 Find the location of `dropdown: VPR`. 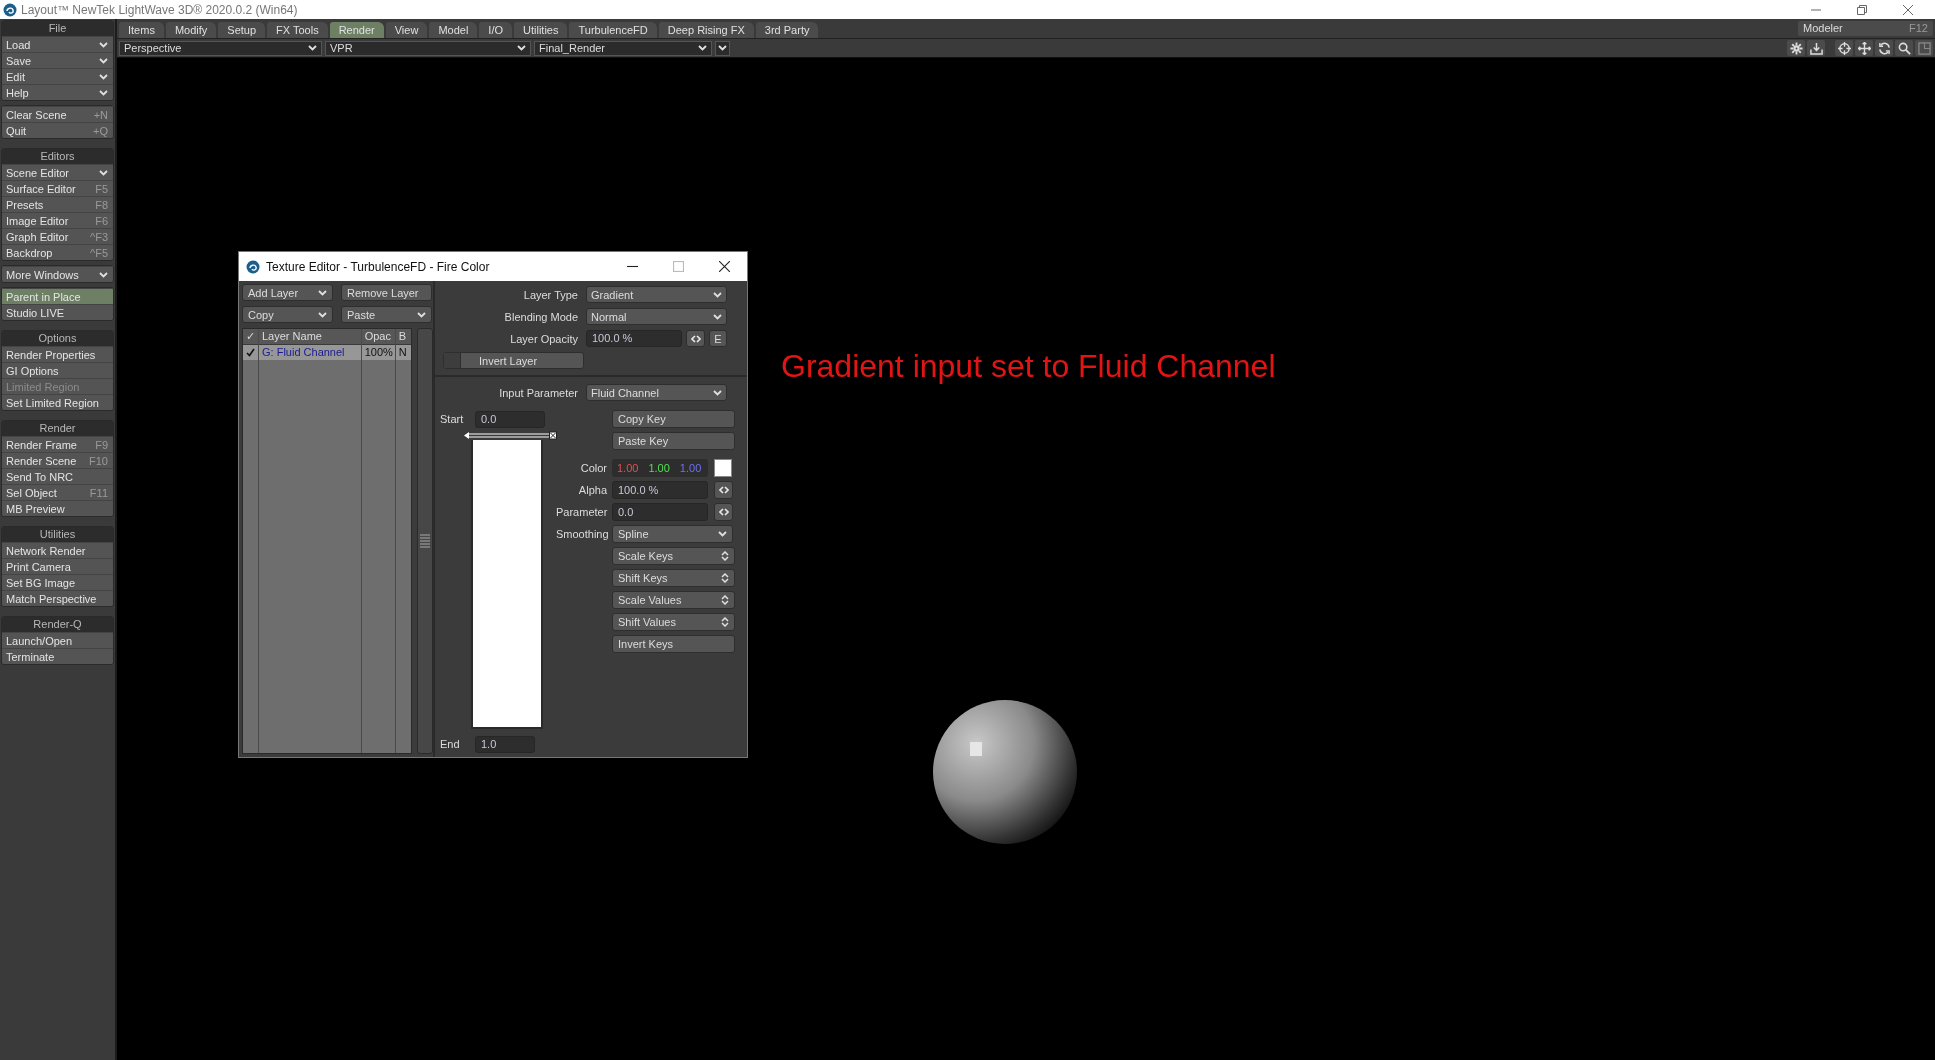

dropdown: VPR is located at coordinates (428, 48).